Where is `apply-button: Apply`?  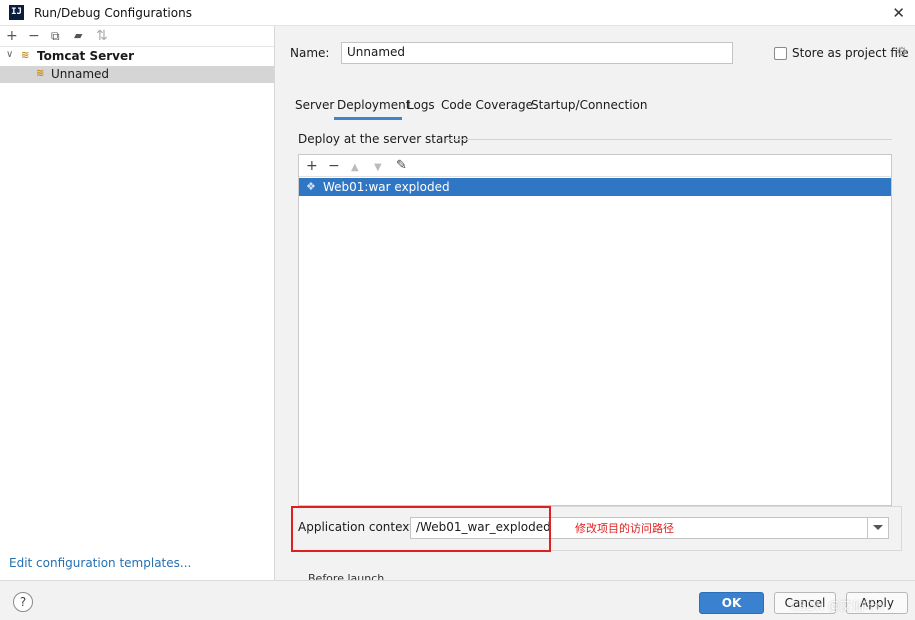 apply-button: Apply is located at coordinates (877, 603).